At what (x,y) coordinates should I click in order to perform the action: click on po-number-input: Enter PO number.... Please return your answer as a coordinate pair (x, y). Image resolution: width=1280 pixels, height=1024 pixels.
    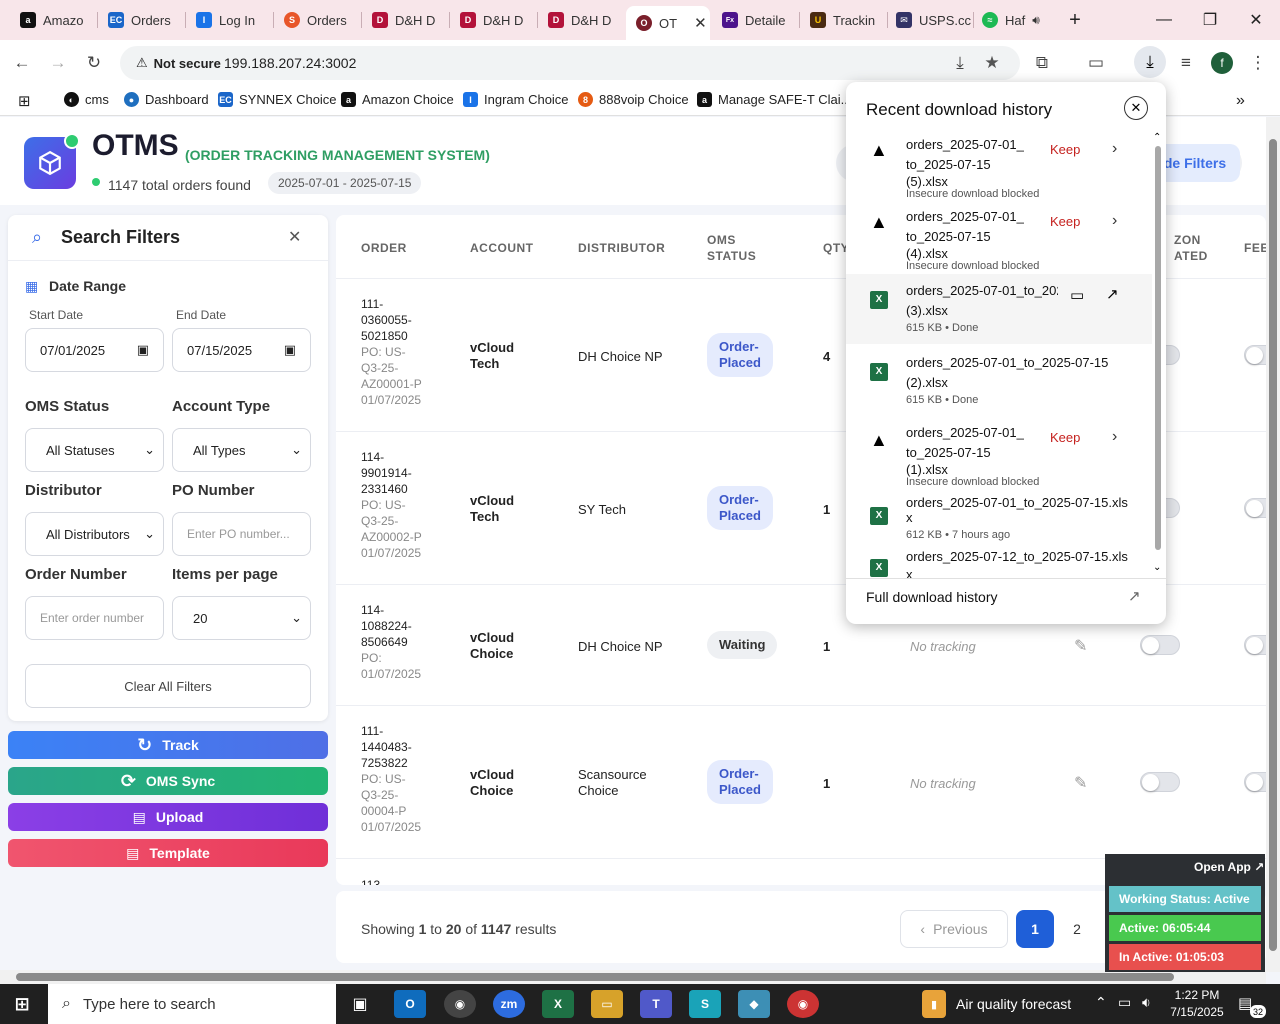
    Looking at the image, I should click on (241, 534).